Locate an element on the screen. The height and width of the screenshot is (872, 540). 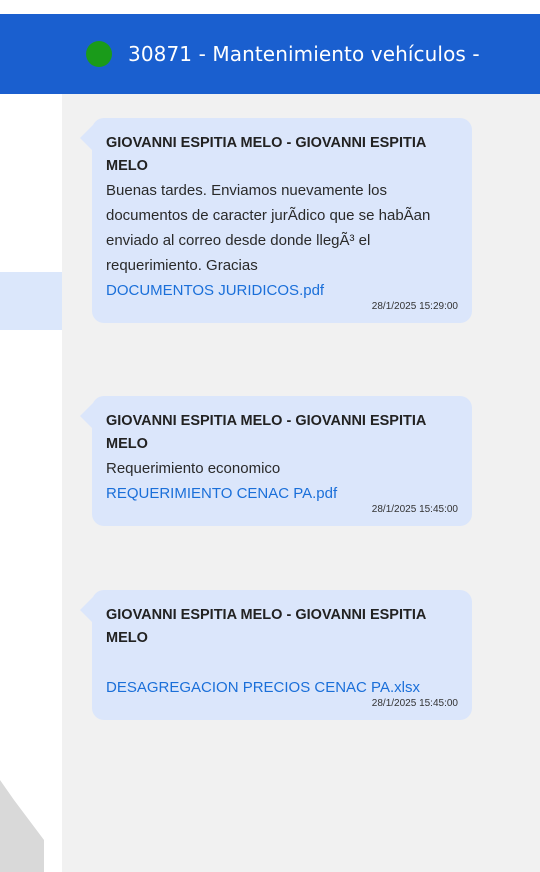
attachment-link: DOCUMENTOS JURIDICOS.pdf is located at coordinates (282, 290).